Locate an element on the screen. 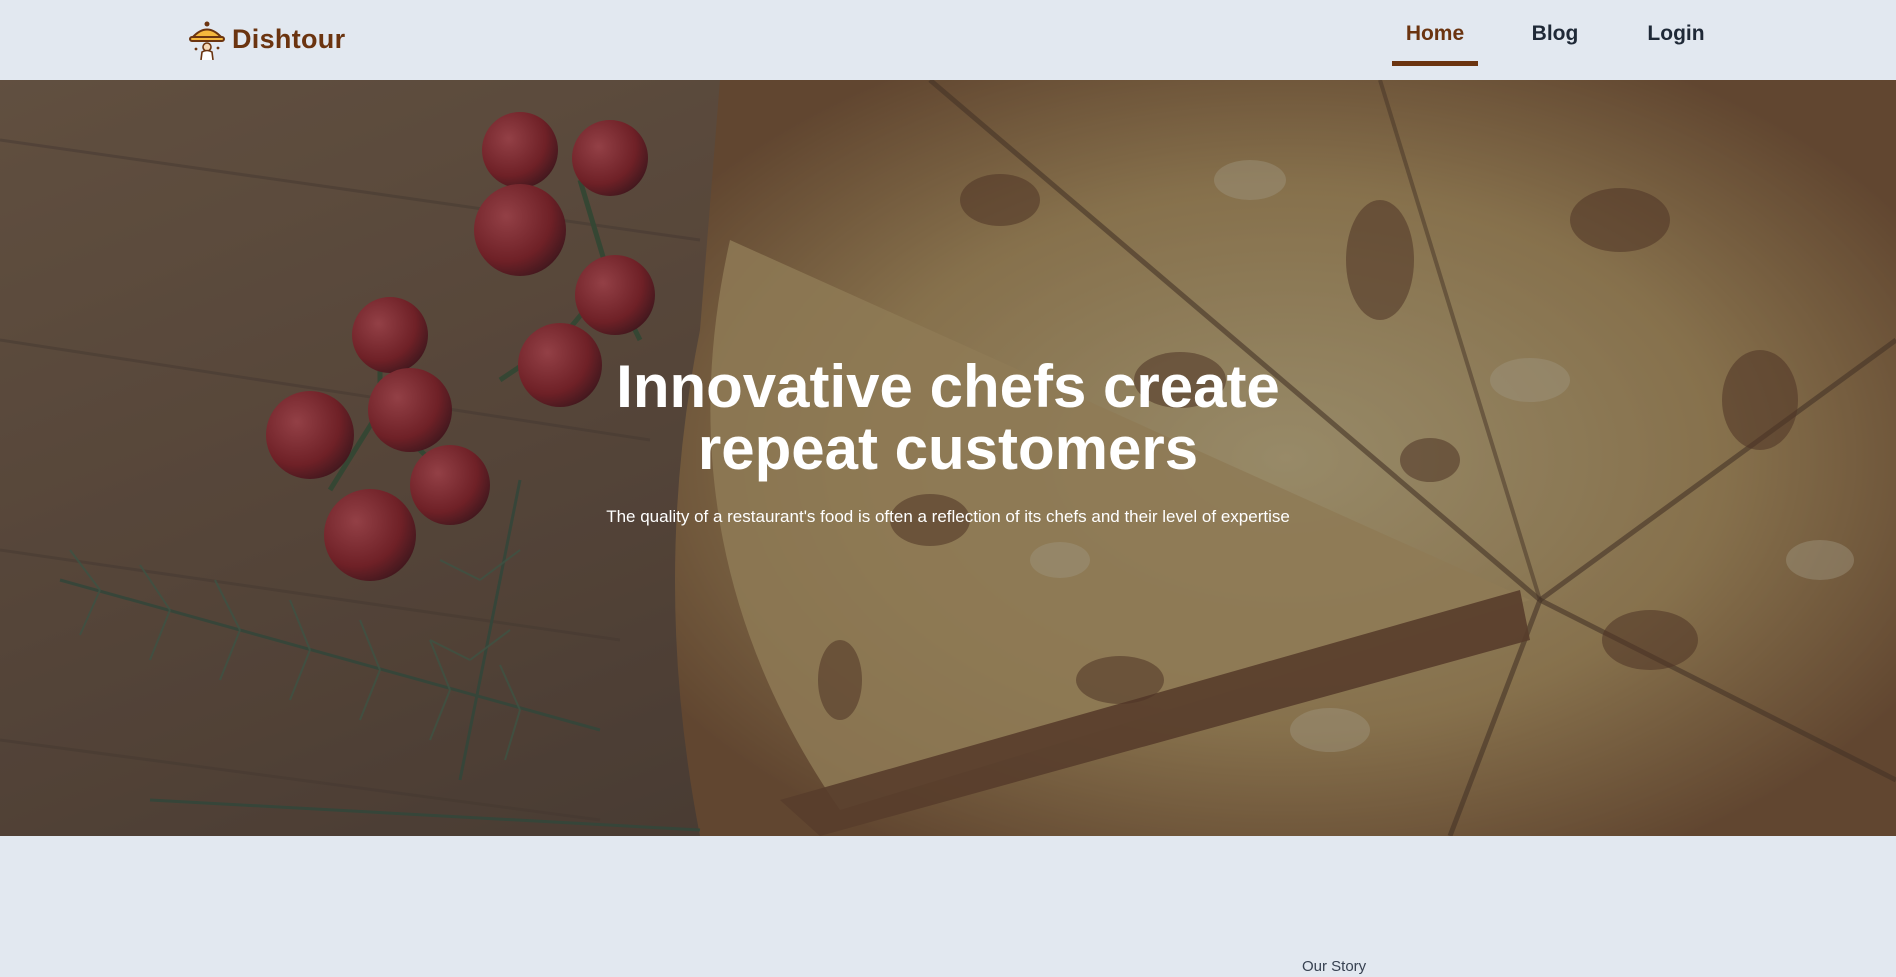  nav-active-indicator is located at coordinates (1435, 63).